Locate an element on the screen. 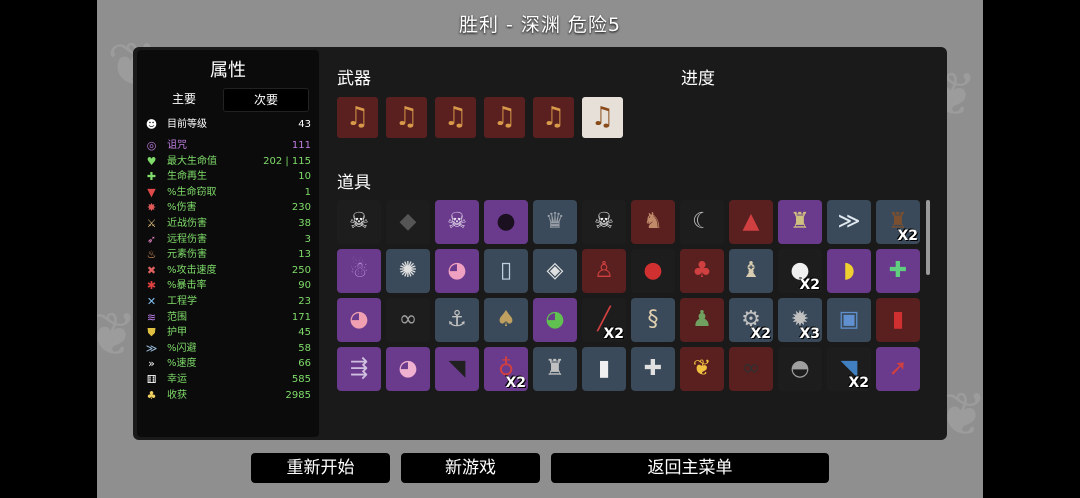 Image resolution: width=1080 pixels, height=498 pixels. handcuffs-icon: ∞ is located at coordinates (408, 319).